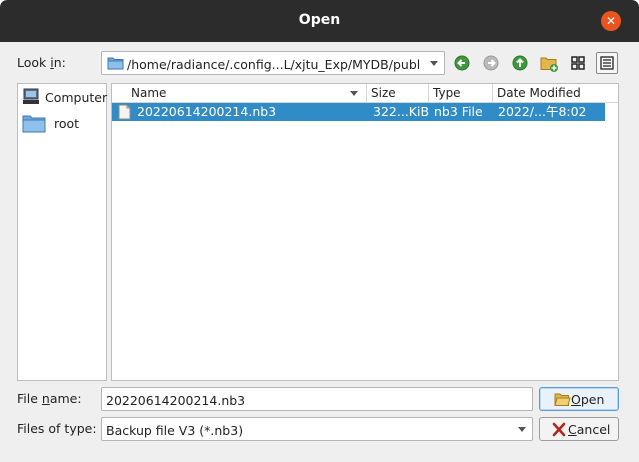 The image size is (639, 462). I want to click on window-title: Open, so click(319, 20).